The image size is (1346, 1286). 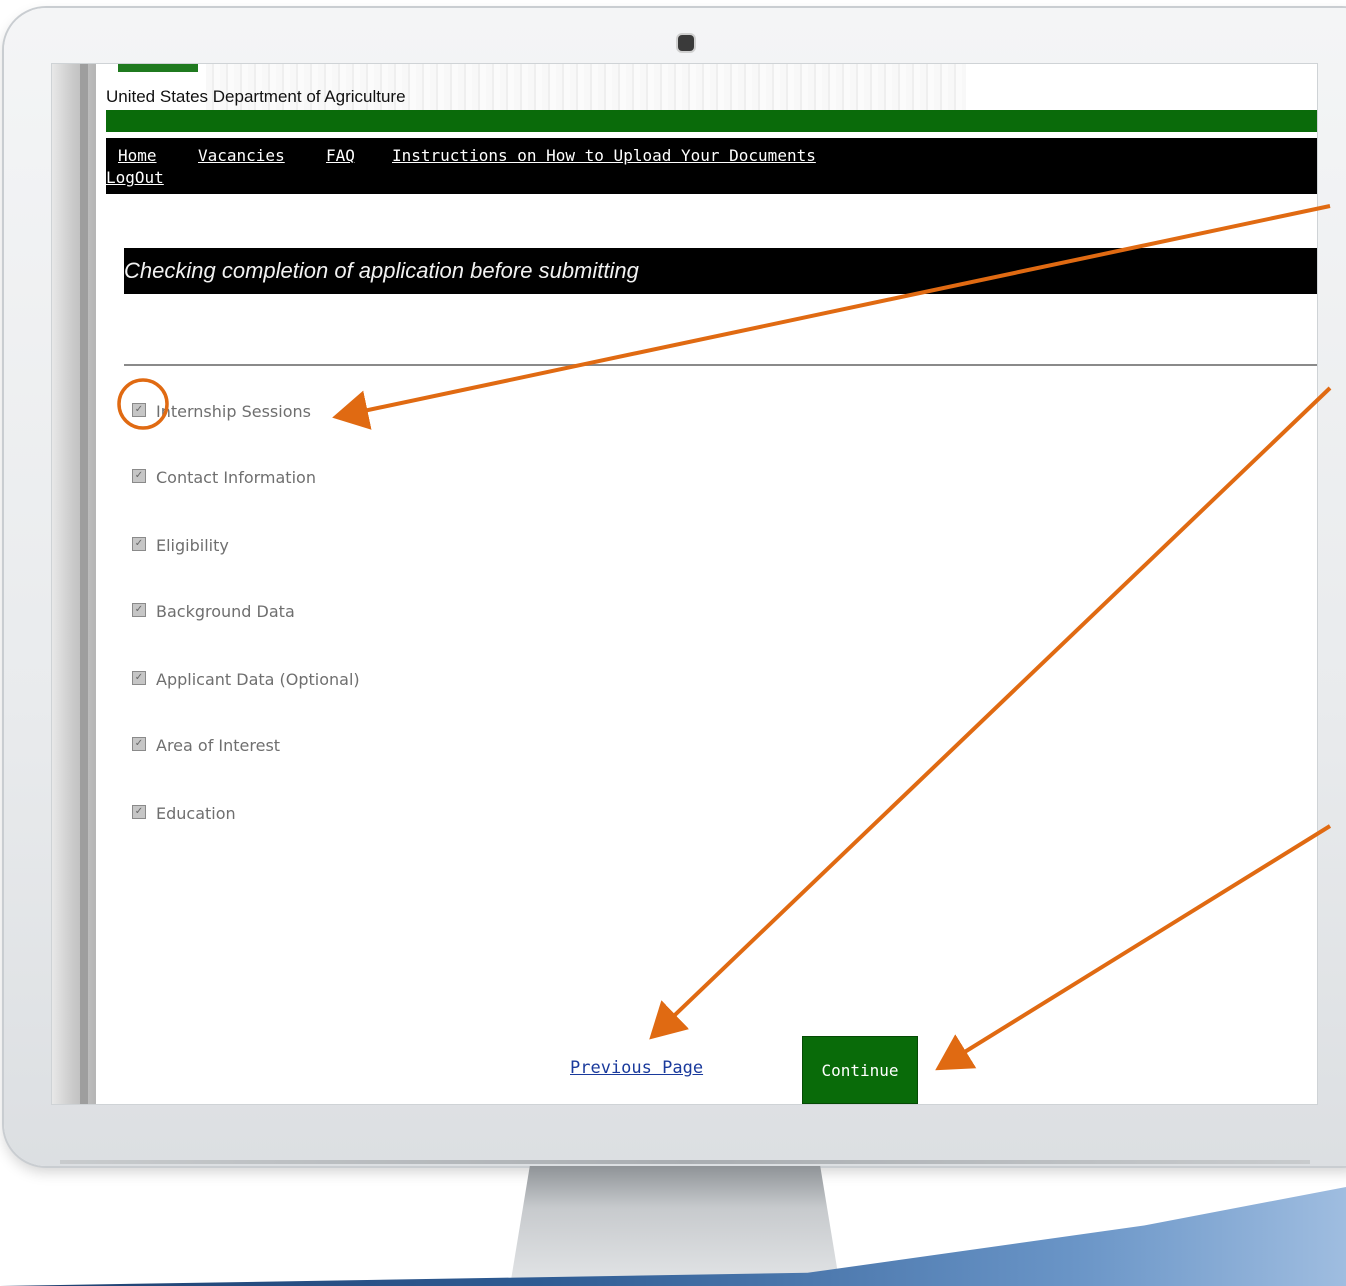 What do you see at coordinates (720, 365) in the screenshot?
I see `divider` at bounding box center [720, 365].